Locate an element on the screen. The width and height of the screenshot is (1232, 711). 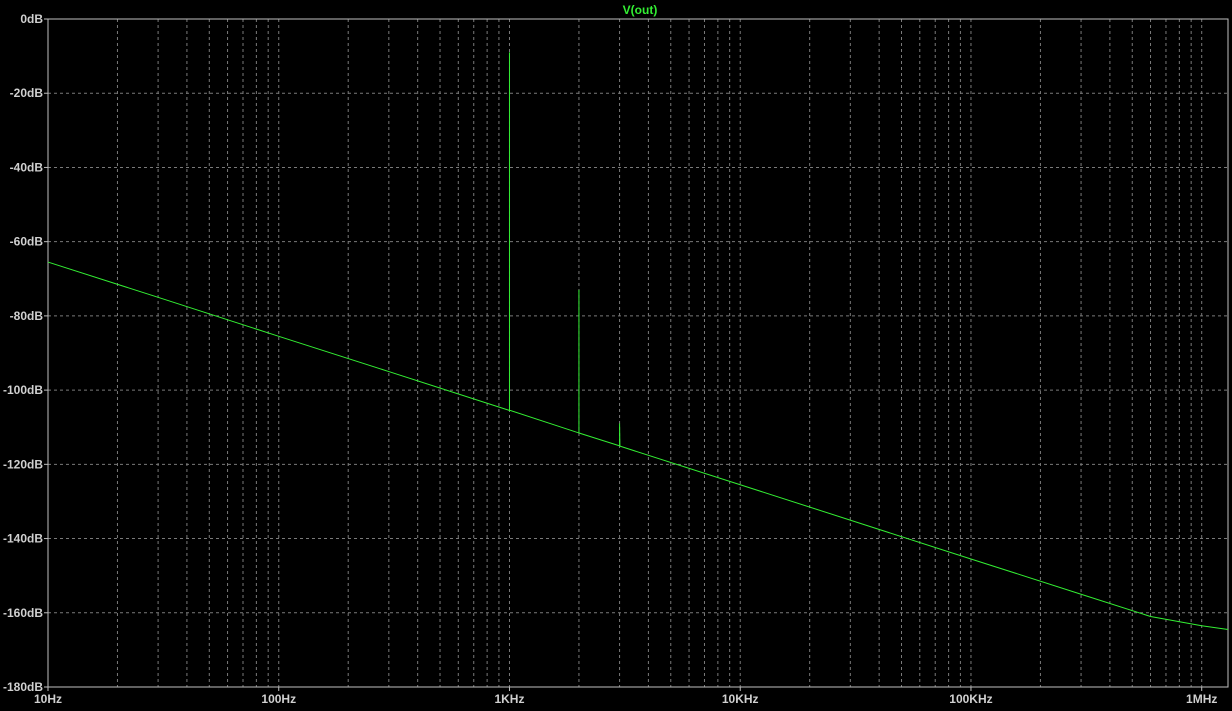
y-tick-label: -60dB is located at coordinates (27, 242).